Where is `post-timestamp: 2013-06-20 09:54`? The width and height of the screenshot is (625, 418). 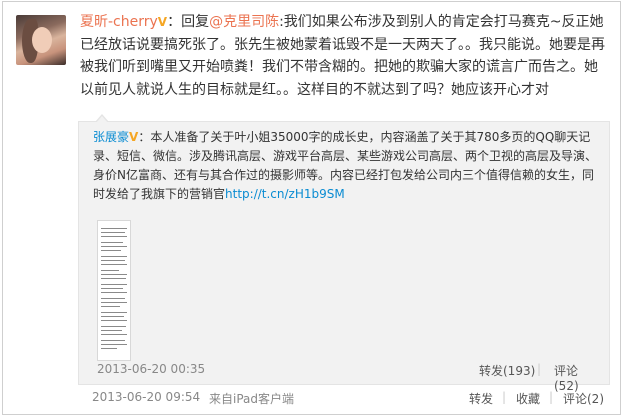
post-timestamp: 2013-06-20 09:54 is located at coordinates (146, 397).